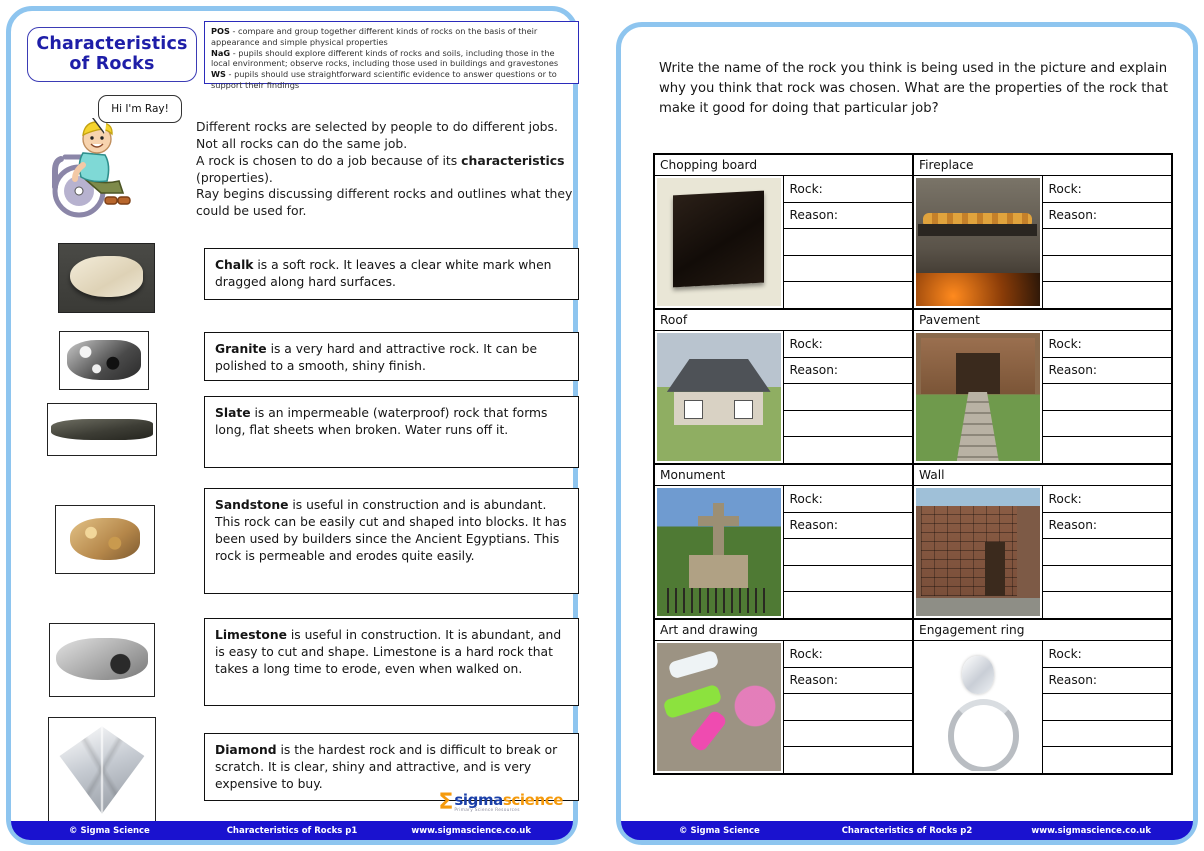 The width and height of the screenshot is (1204, 851). What do you see at coordinates (783, 630) in the screenshot?
I see `cell-title: Art and drawing` at bounding box center [783, 630].